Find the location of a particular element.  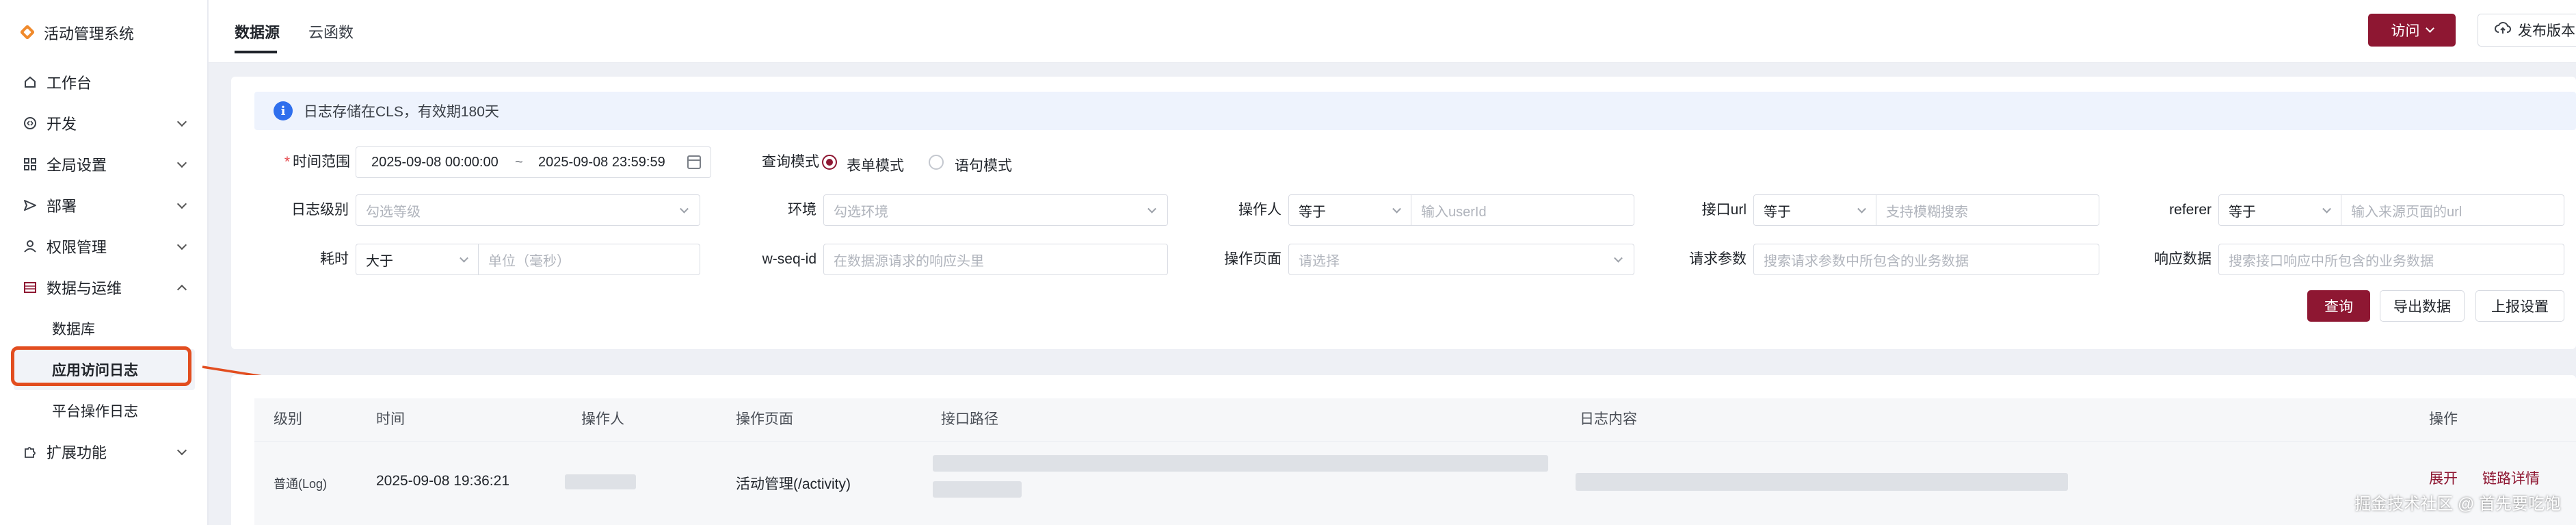

sidebar-item-label: 开发 is located at coordinates (62, 124).